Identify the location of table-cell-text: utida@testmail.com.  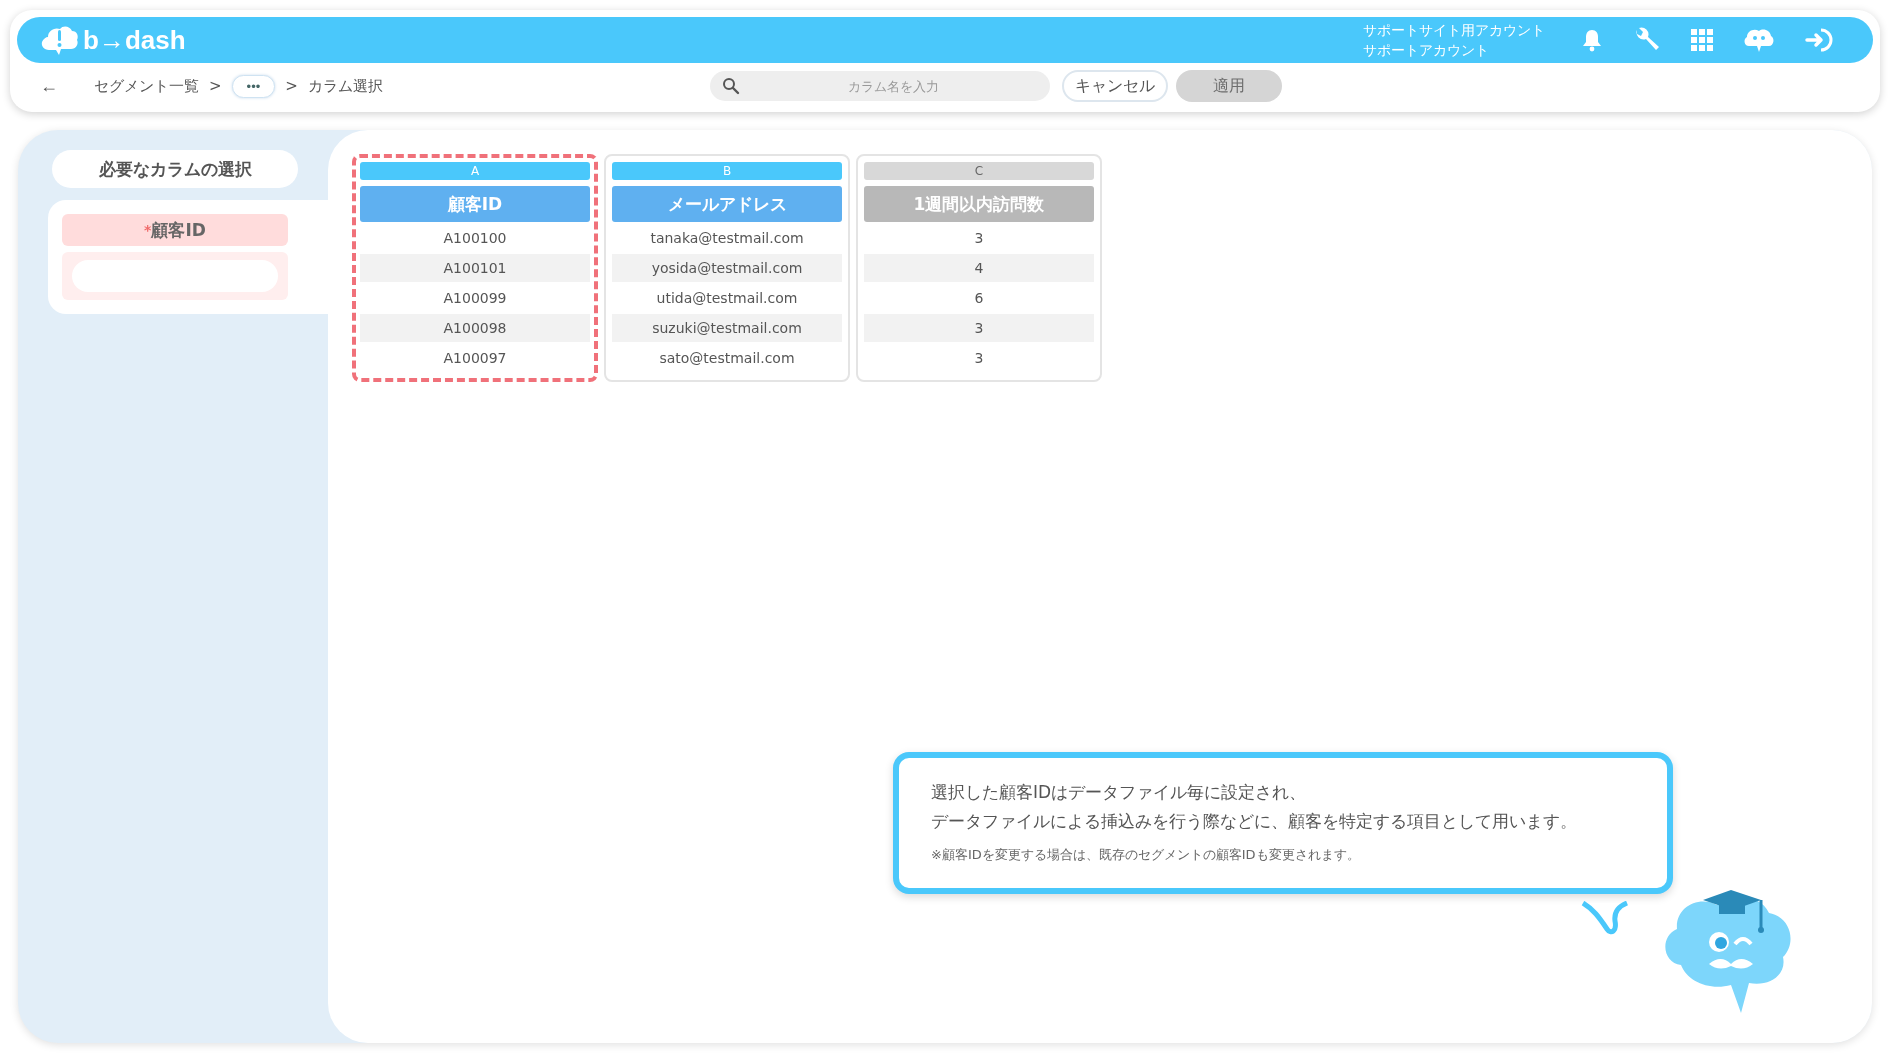
(727, 298).